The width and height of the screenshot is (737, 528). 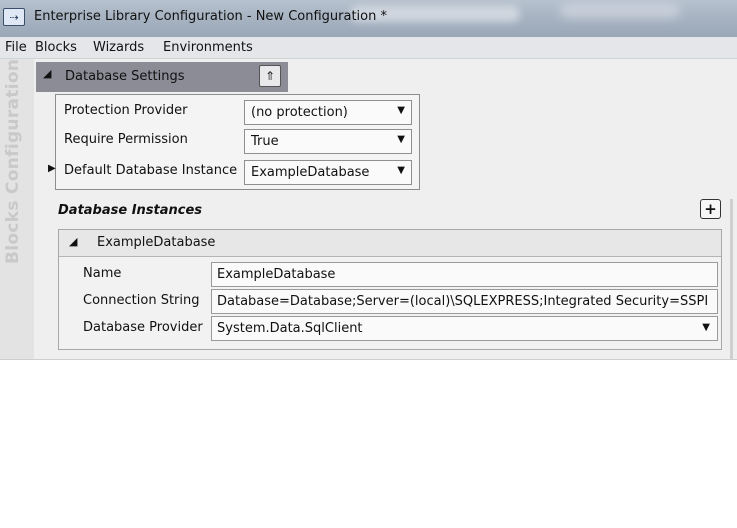 What do you see at coordinates (118, 47) in the screenshot?
I see `menu-wizards: Wizards` at bounding box center [118, 47].